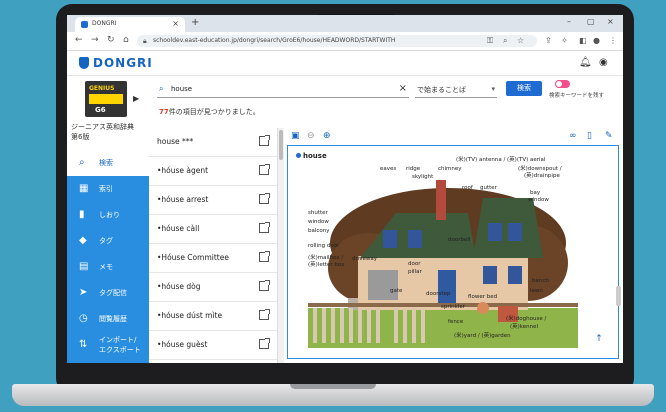  What do you see at coordinates (493, 89) in the screenshot?
I see `chevron-down-icon: ▾` at bounding box center [493, 89].